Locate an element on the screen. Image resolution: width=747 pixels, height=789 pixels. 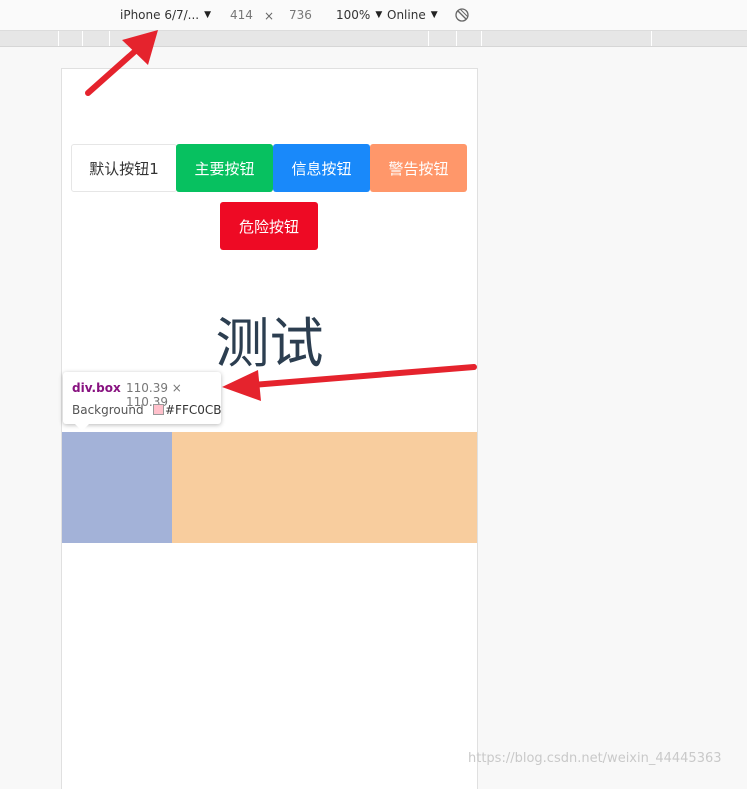
height-value: 736 is located at coordinates (300, 15).